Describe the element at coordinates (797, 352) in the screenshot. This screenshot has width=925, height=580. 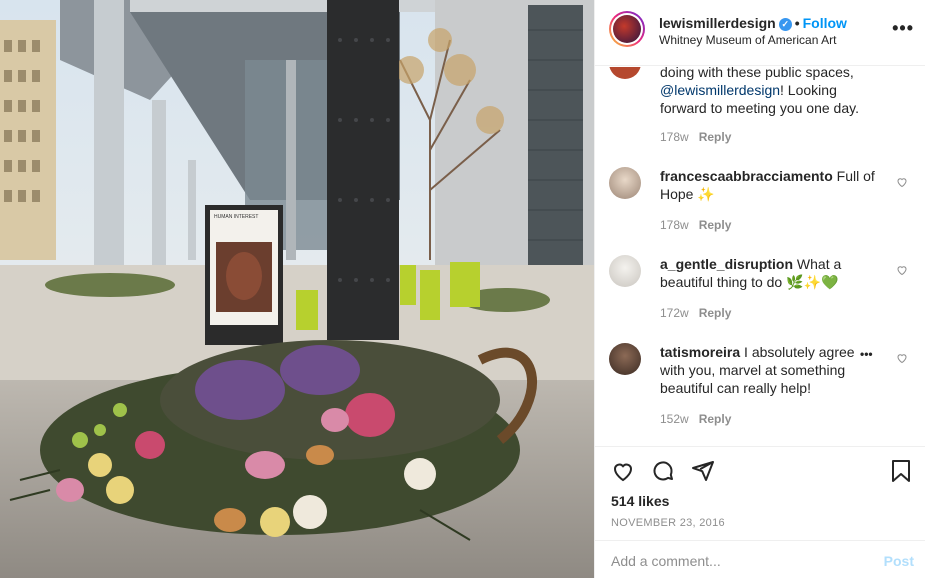
I see `comment-body: I absolutely agree` at that location.